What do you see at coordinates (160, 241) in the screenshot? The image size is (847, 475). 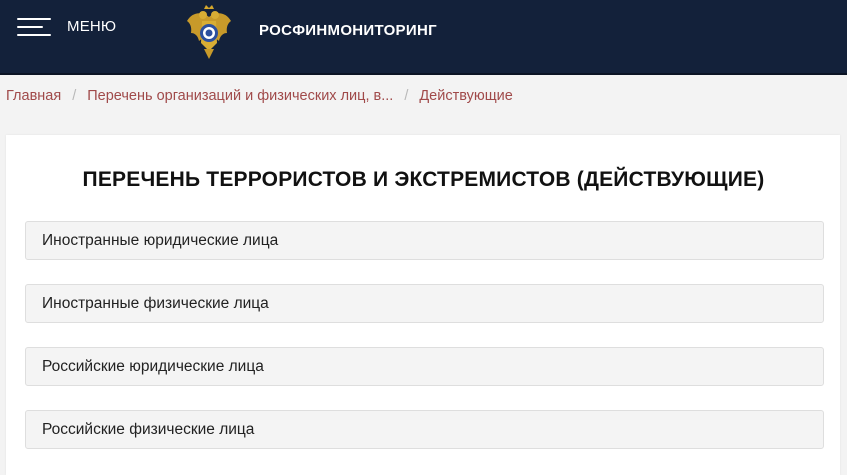 I see `section-label: Иностранные юридические лица` at bounding box center [160, 241].